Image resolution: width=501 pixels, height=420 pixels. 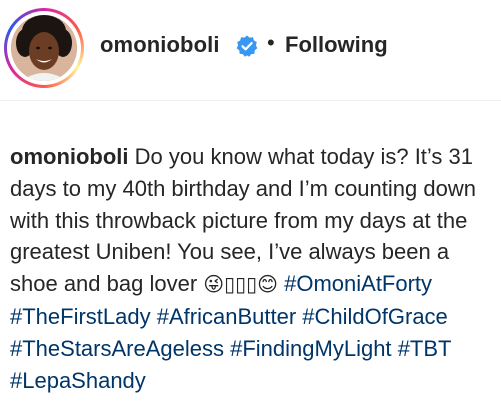 What do you see at coordinates (424, 348) in the screenshot?
I see `hashtag-link: #TBT` at bounding box center [424, 348].